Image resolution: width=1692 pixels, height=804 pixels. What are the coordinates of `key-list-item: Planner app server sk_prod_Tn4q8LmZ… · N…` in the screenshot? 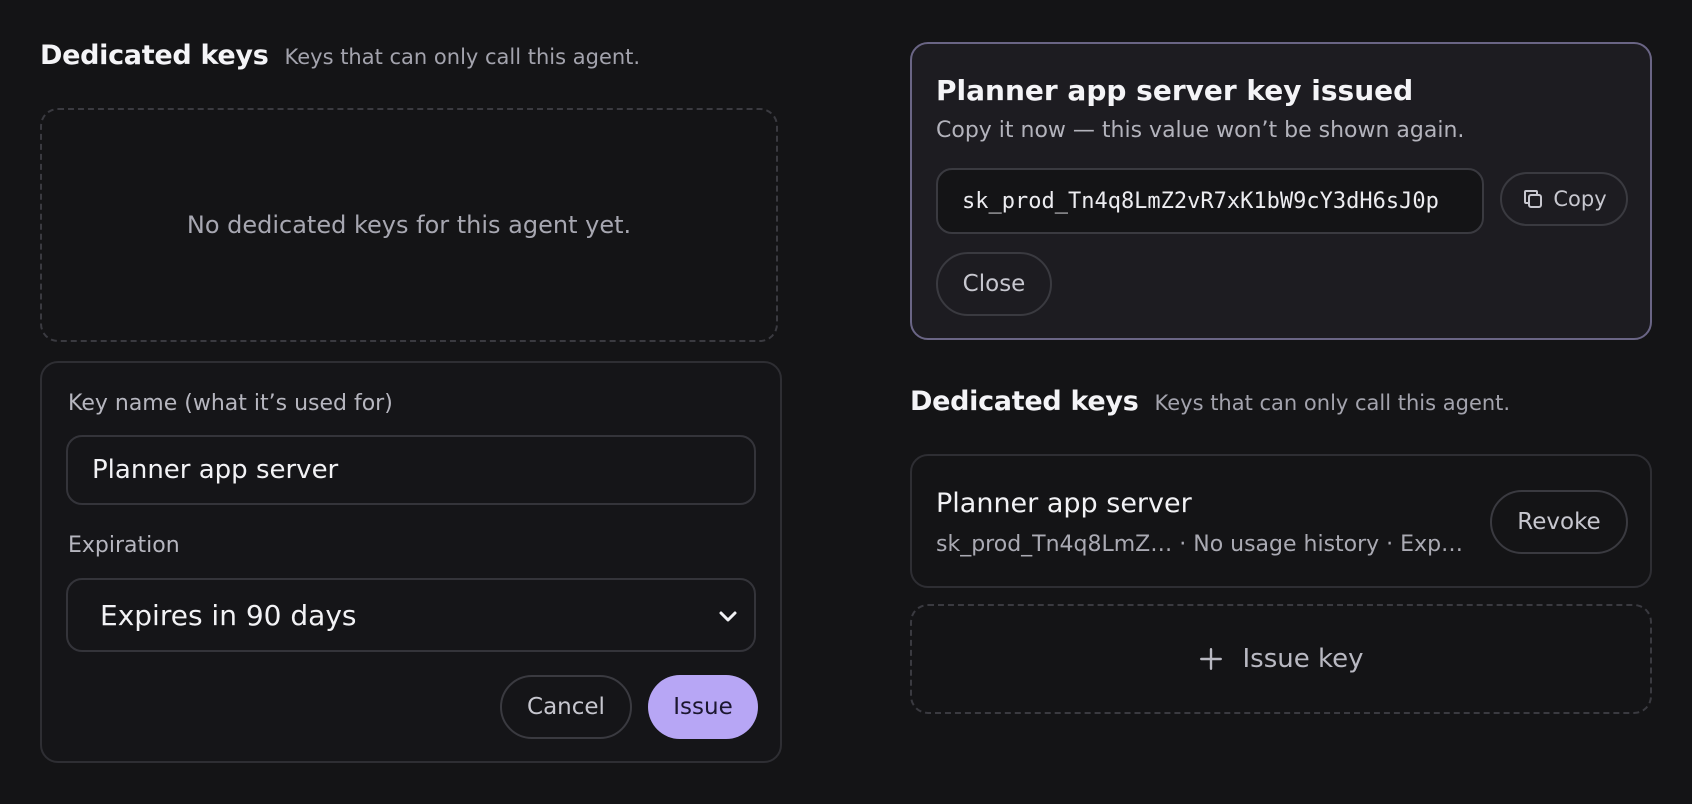 It's located at (1281, 521).